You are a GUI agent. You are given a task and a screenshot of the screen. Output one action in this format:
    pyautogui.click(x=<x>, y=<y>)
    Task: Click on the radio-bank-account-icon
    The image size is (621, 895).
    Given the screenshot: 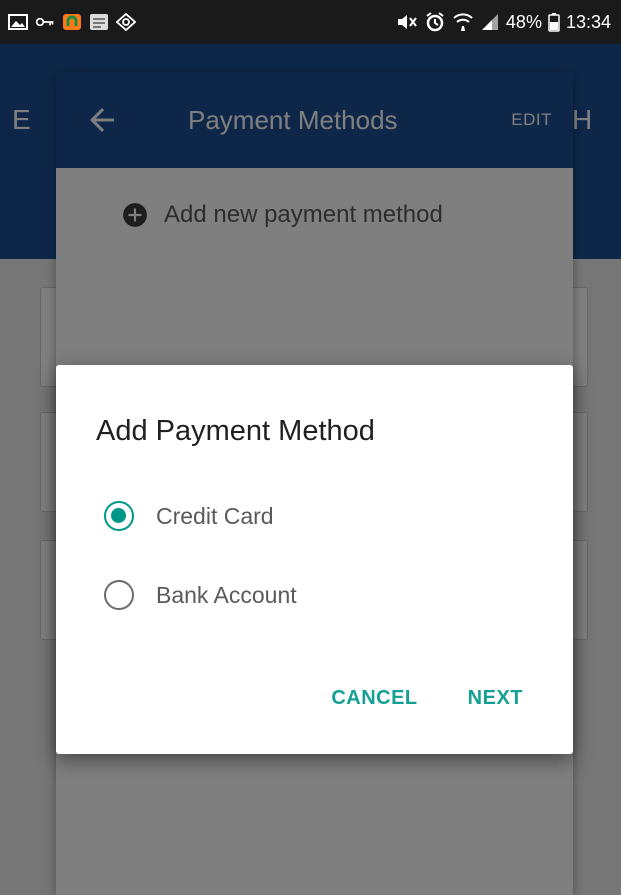 What is the action you would take?
    pyautogui.click(x=119, y=595)
    